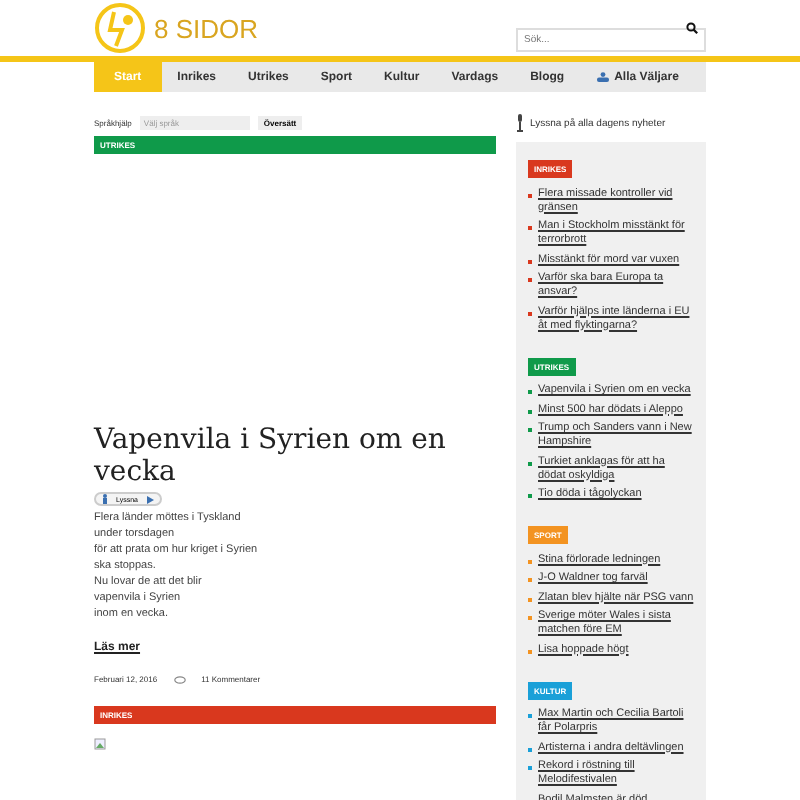  I want to click on broken-image-icon, so click(100, 744).